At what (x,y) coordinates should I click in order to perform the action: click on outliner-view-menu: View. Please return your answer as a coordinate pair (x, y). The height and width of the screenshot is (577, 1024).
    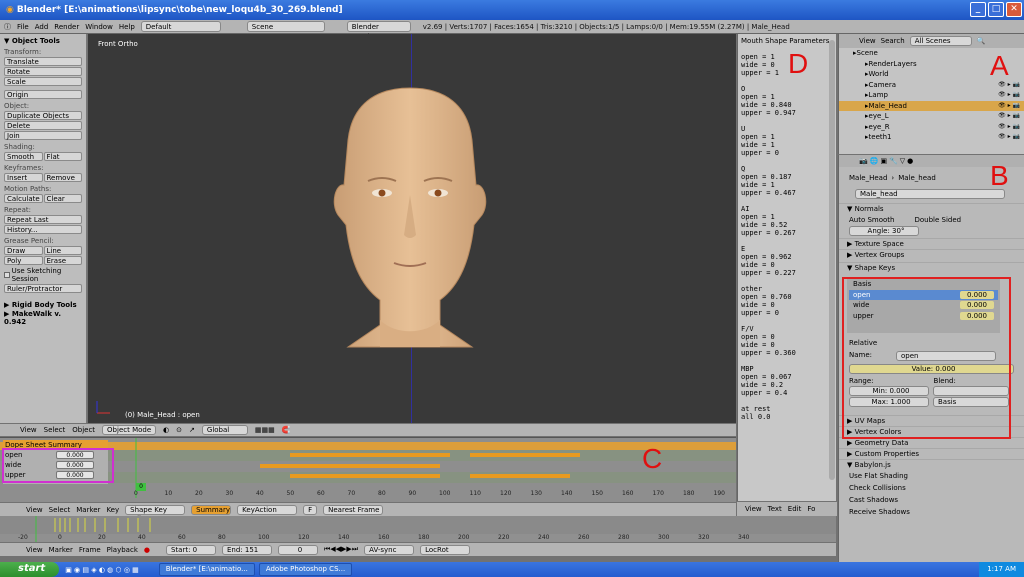
    Looking at the image, I should click on (867, 41).